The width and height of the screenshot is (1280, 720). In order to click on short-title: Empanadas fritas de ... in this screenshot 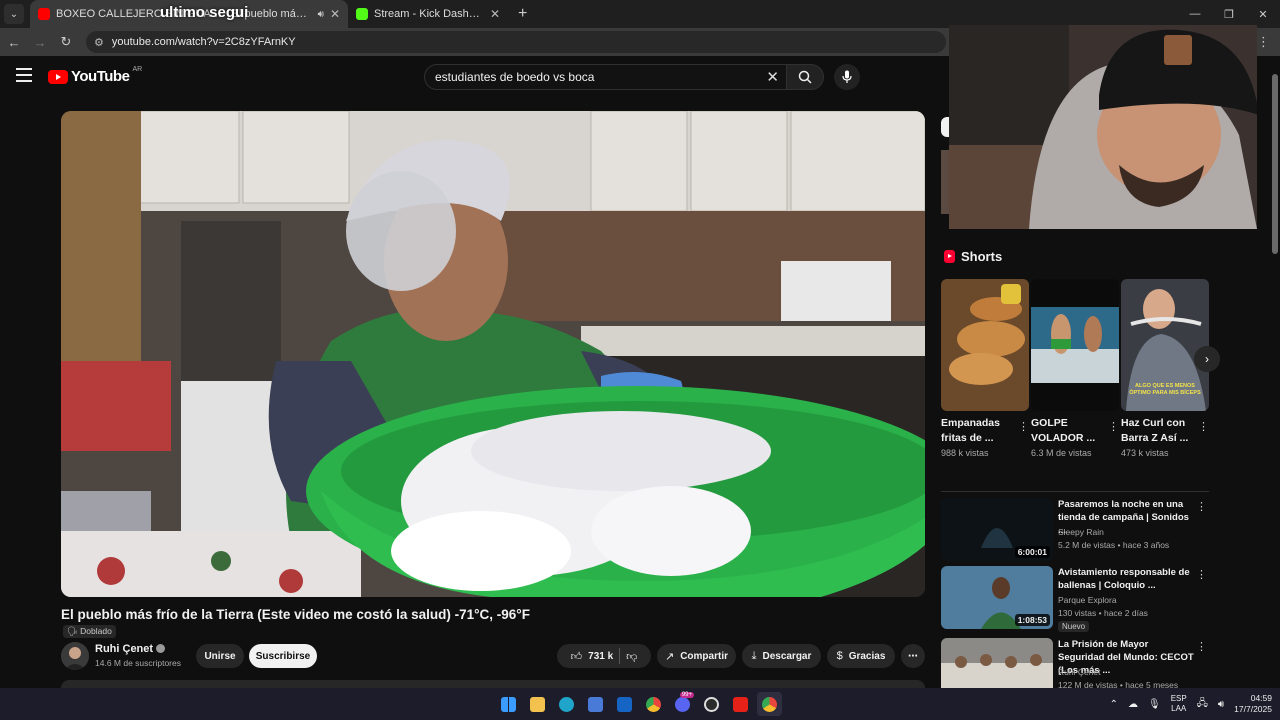, I will do `click(978, 431)`.